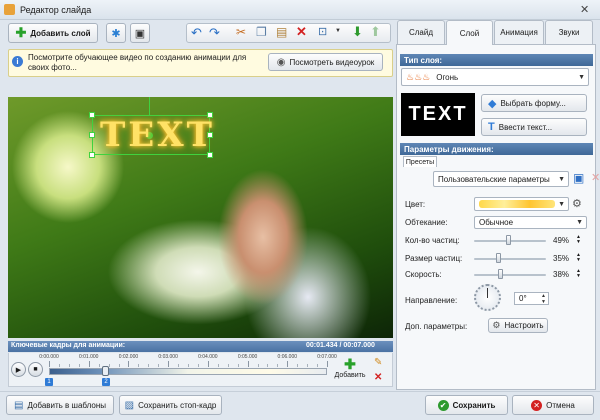 This screenshot has height=420, width=600. What do you see at coordinates (569, 32) in the screenshot?
I see `tab-sounds: Звуки` at bounding box center [569, 32].